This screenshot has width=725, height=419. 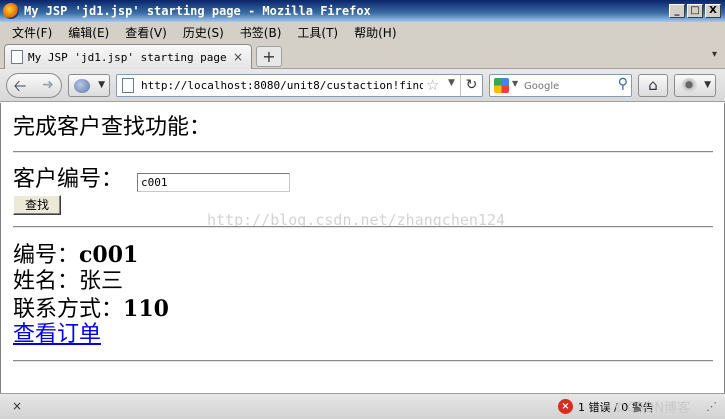 What do you see at coordinates (711, 406) in the screenshot?
I see `resize-grip-icon: ⋰` at bounding box center [711, 406].